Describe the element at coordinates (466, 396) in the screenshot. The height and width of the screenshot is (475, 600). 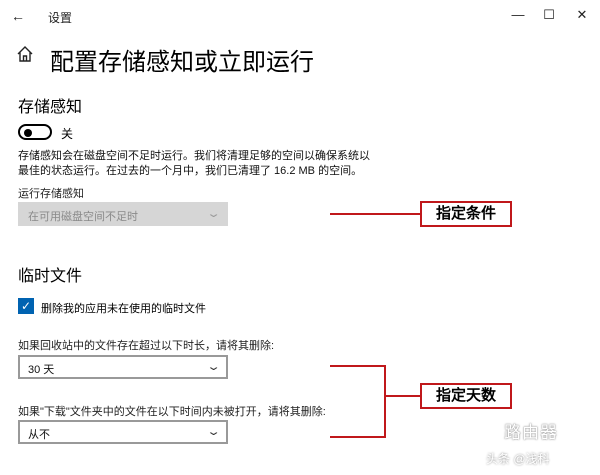
I see `annotation-days: 指定天数` at that location.